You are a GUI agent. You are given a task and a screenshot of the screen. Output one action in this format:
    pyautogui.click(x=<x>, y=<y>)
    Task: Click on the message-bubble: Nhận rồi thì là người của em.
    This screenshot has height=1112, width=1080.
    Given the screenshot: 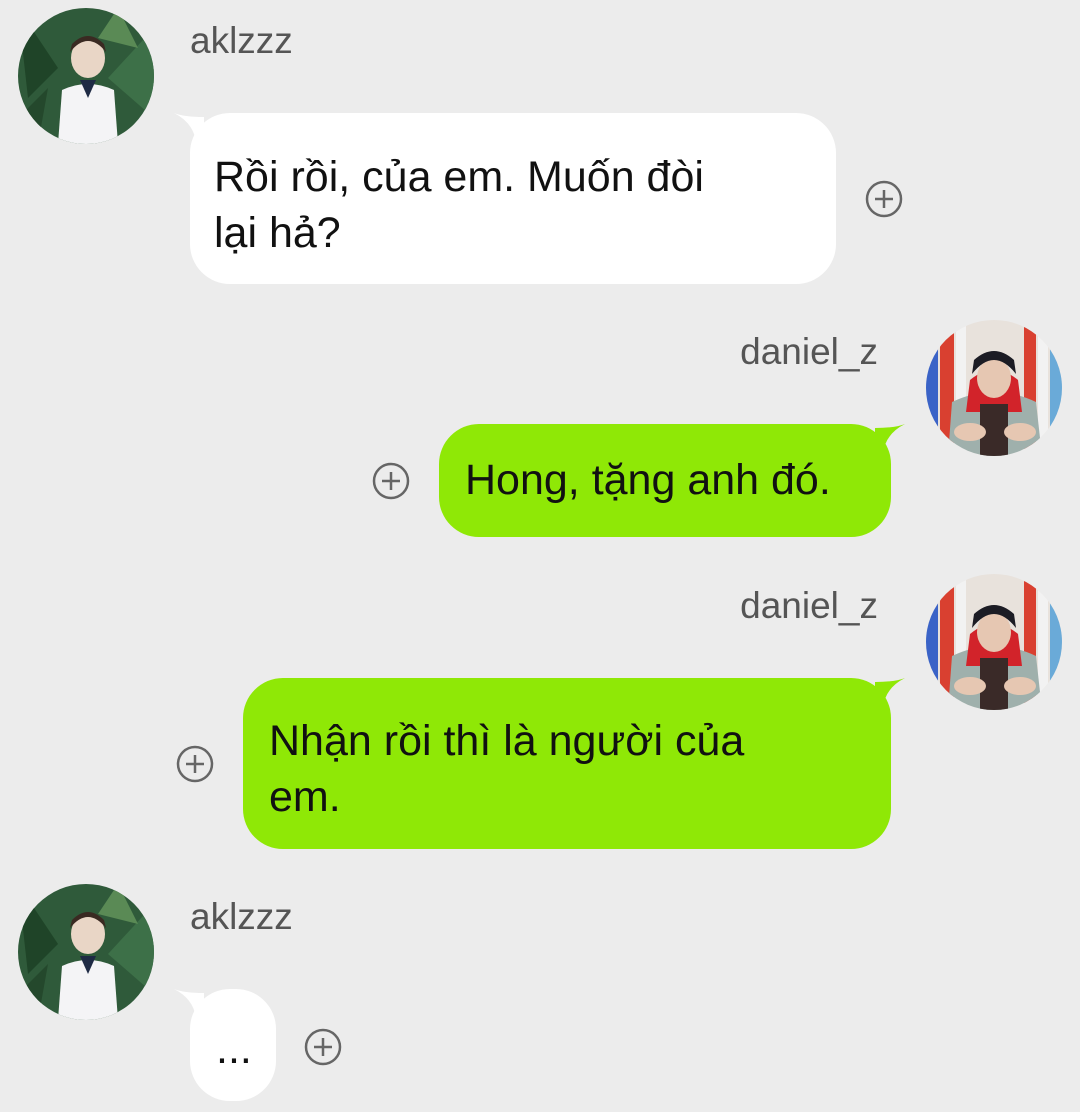 What is the action you would take?
    pyautogui.click(x=567, y=763)
    